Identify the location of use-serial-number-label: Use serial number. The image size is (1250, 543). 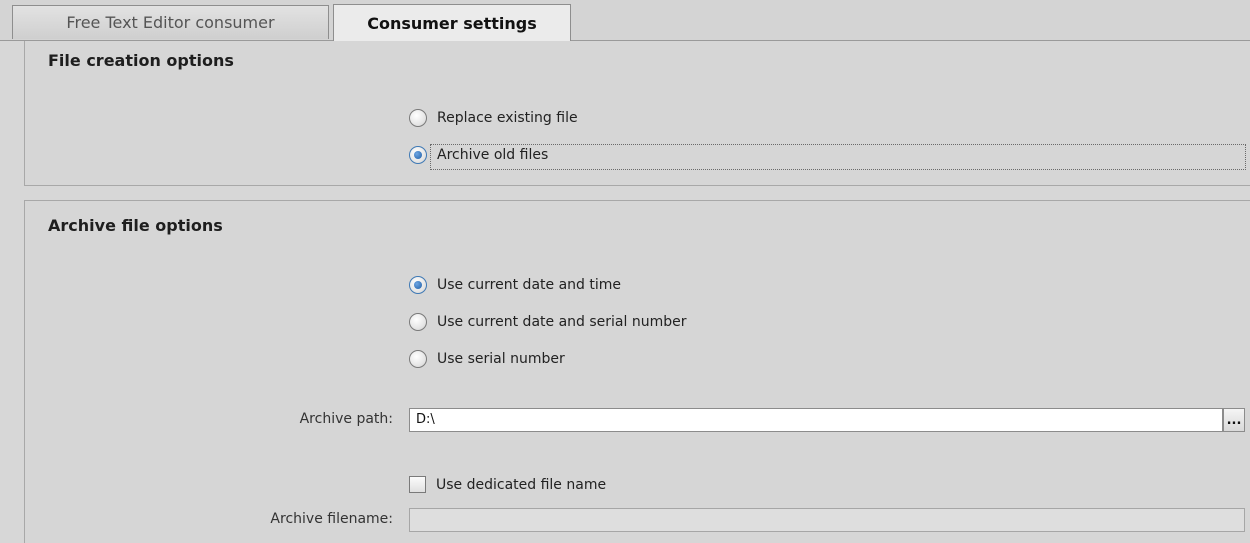
(501, 359).